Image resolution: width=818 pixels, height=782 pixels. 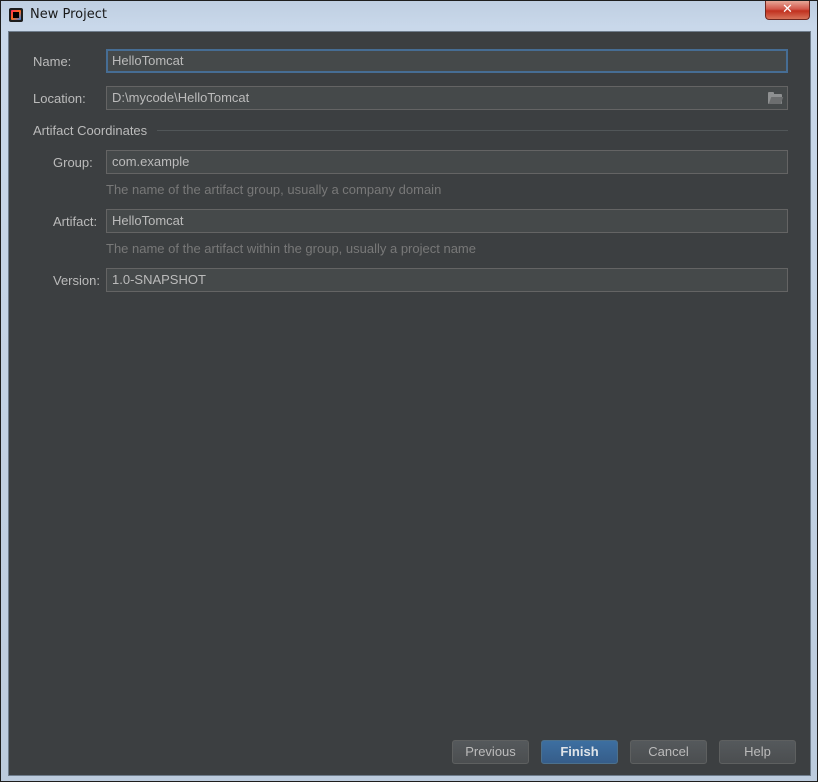 I want to click on previous-button: Previous, so click(x=490, y=752).